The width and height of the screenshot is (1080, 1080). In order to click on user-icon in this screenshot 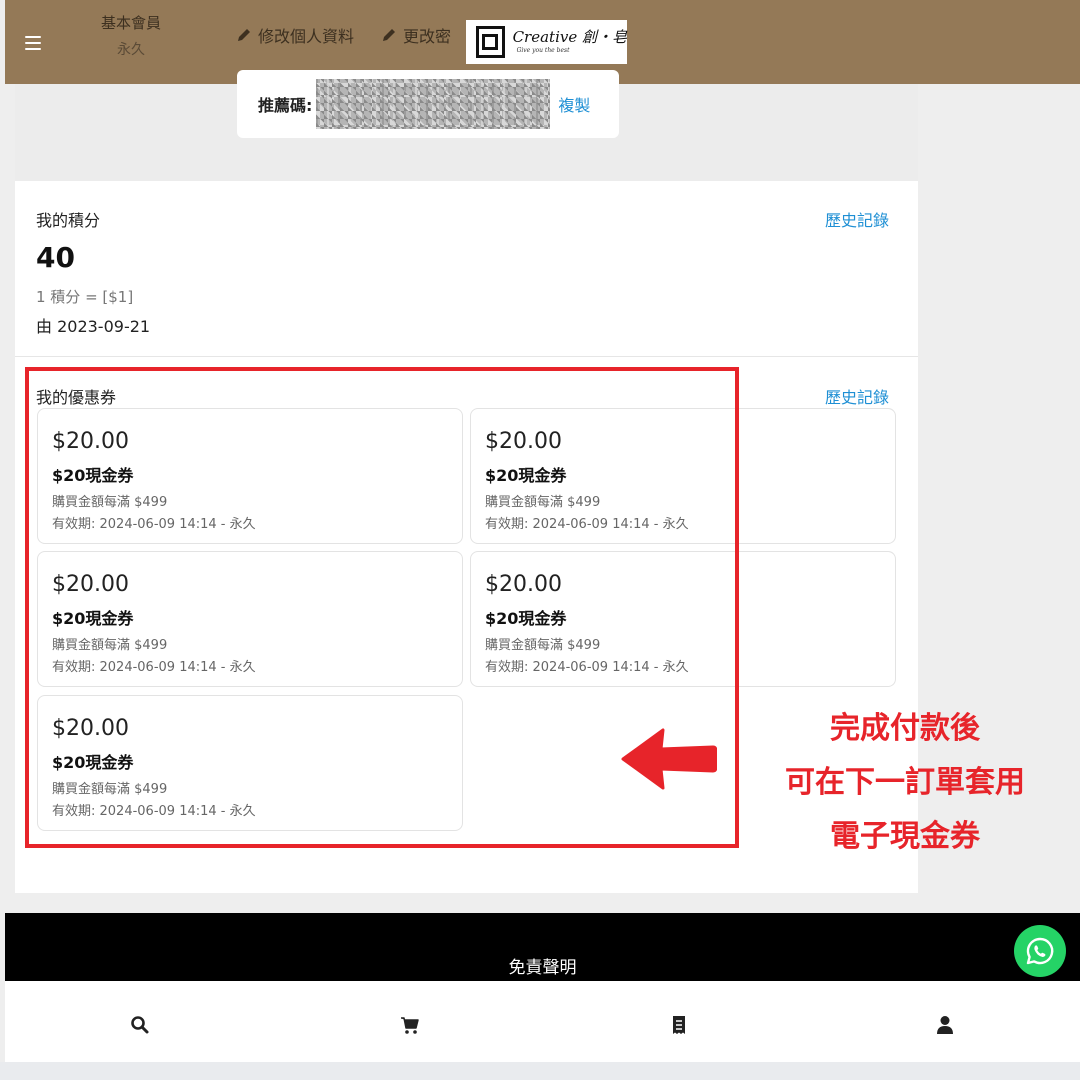, I will do `click(945, 1025)`.